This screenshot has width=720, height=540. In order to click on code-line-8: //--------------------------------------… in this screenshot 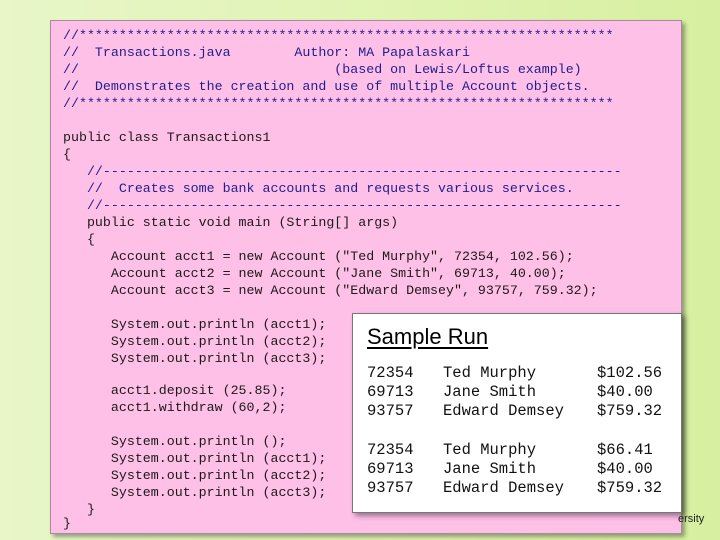, I will do `click(342, 171)`.